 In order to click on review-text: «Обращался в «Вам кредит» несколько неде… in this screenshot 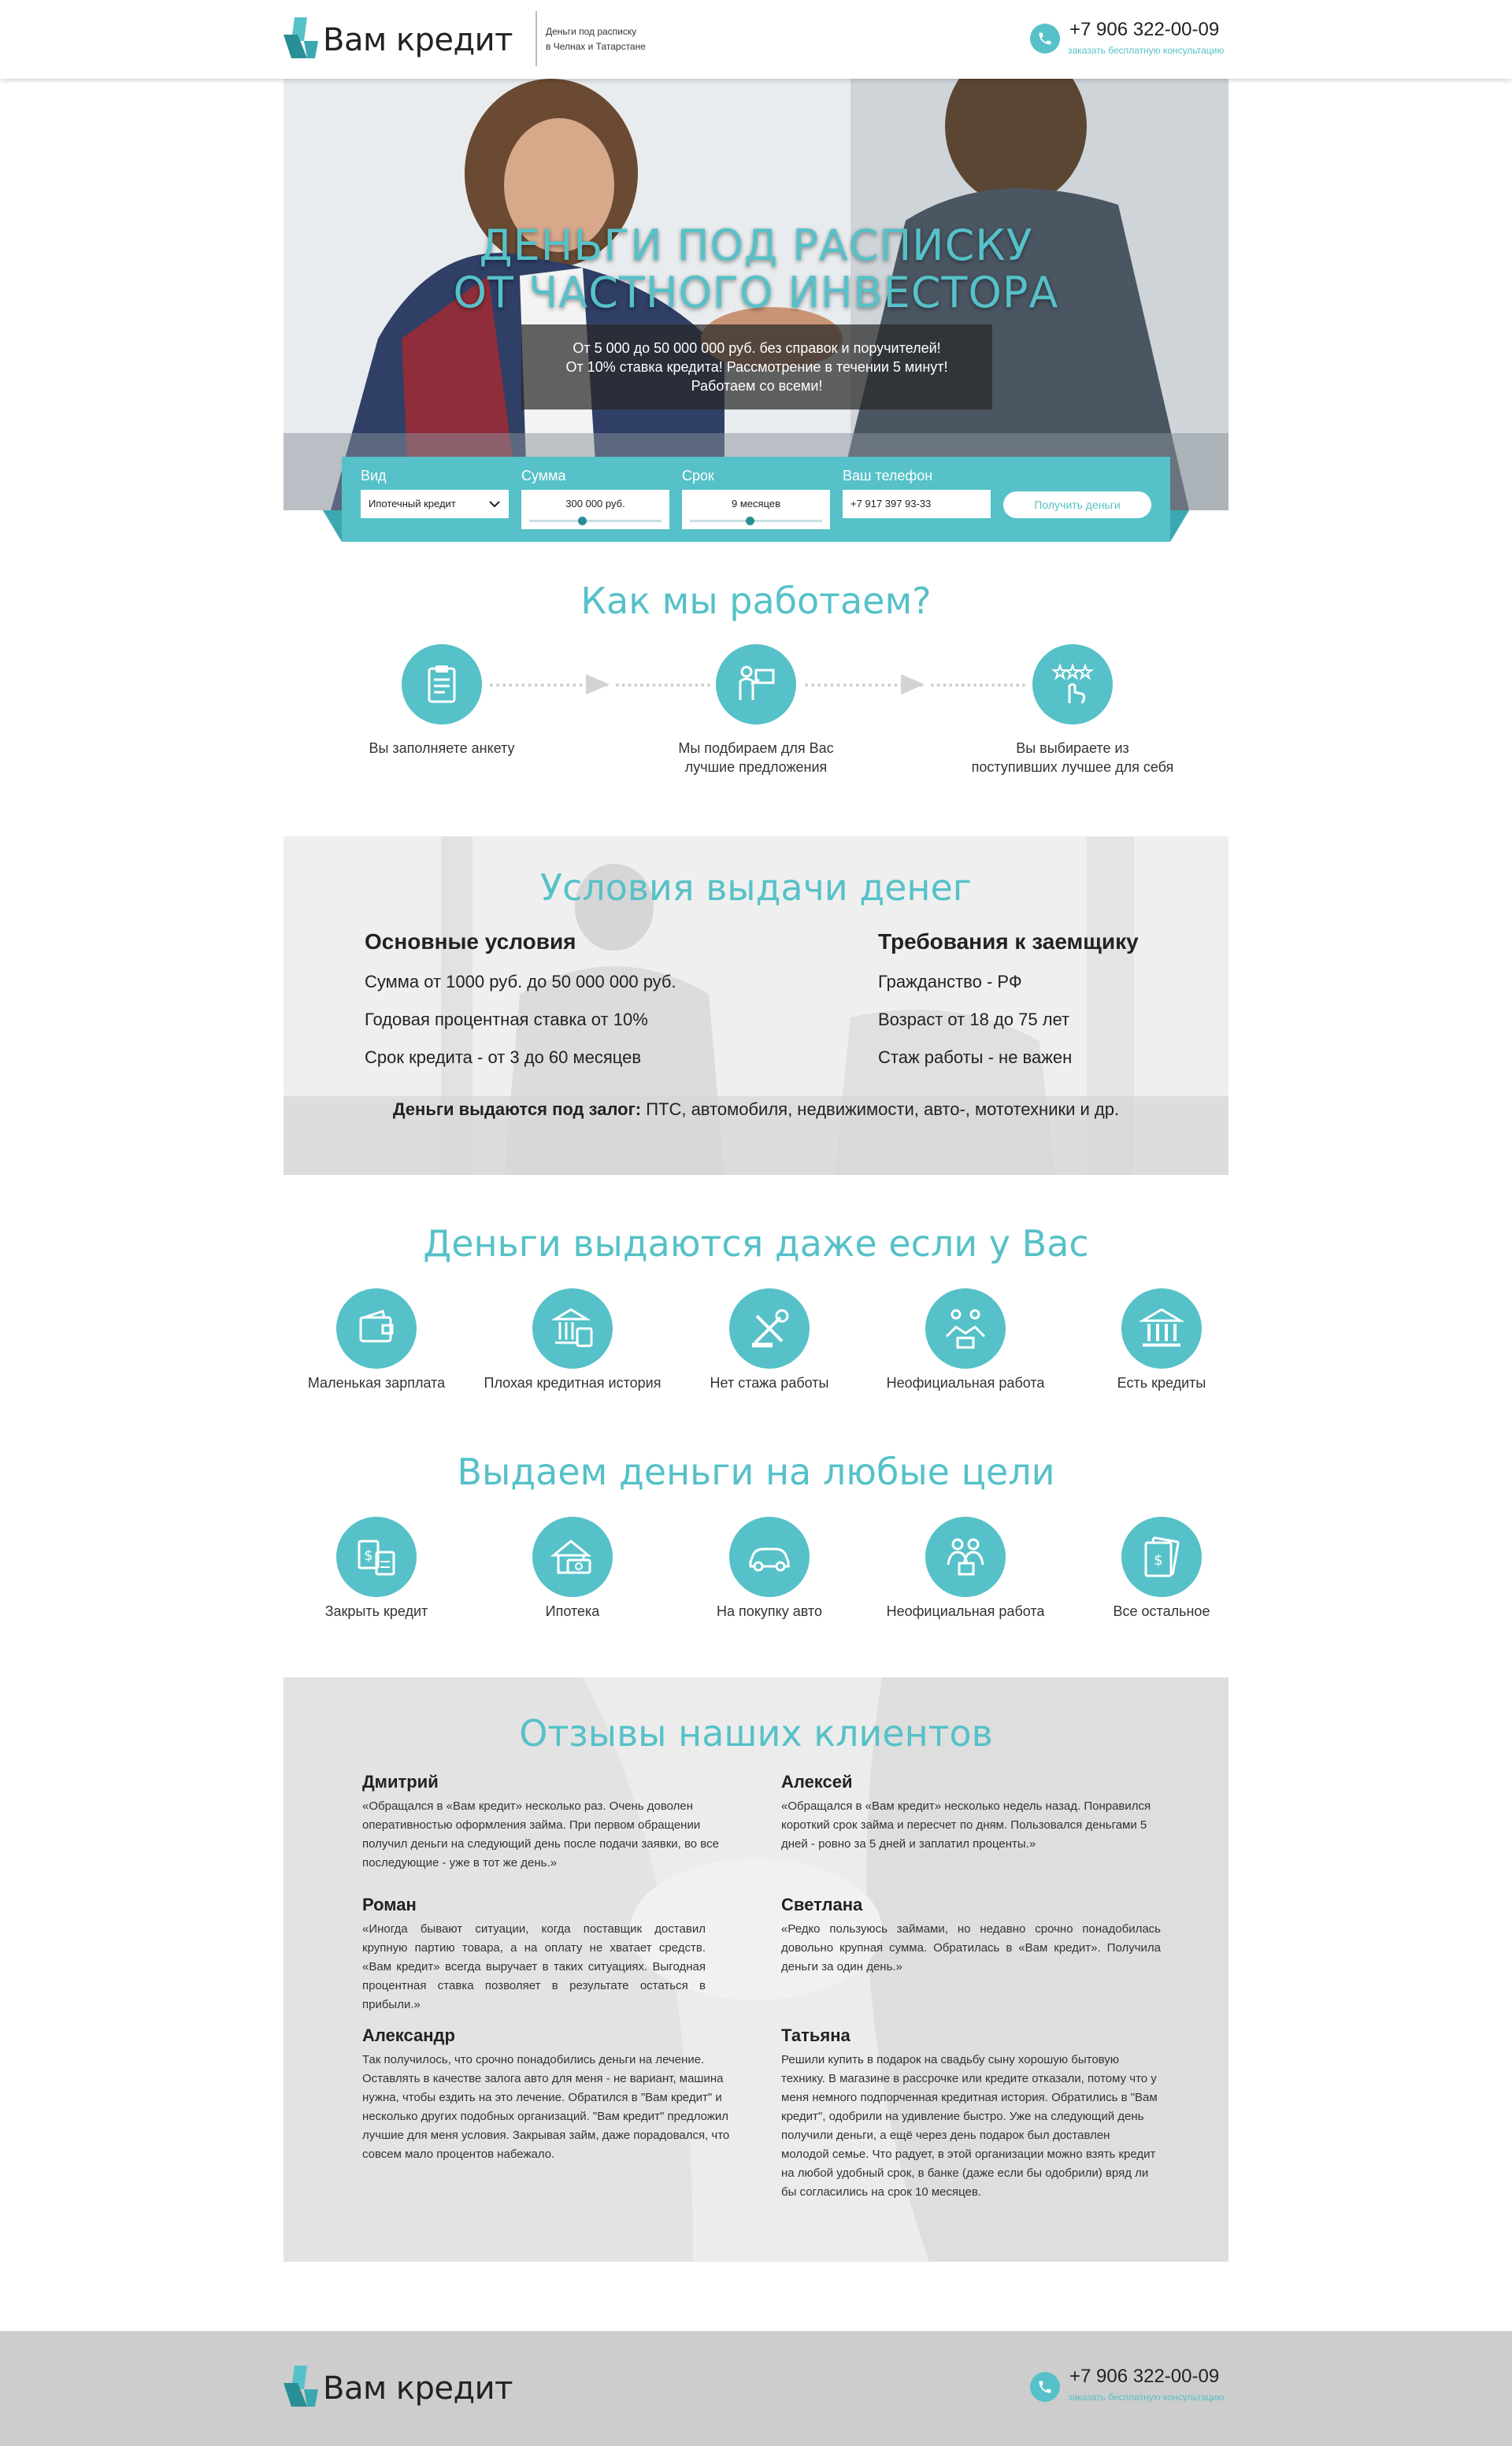, I will do `click(966, 1825)`.